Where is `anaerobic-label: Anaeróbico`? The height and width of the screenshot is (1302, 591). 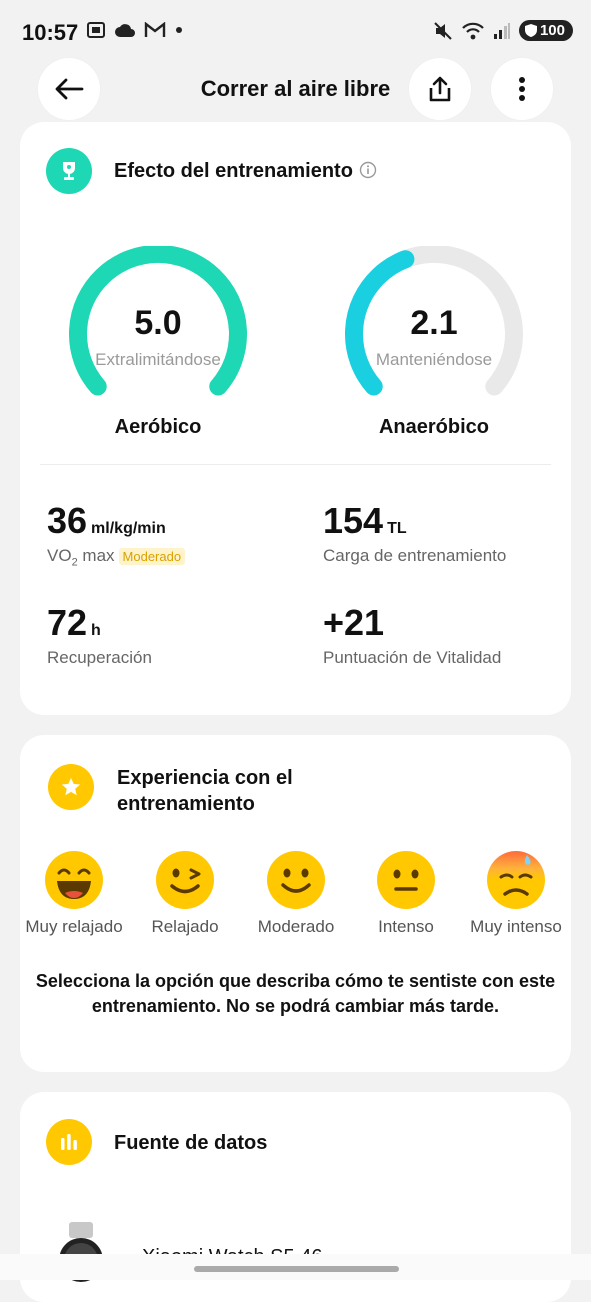
anaerobic-label: Anaeróbico is located at coordinates (434, 427).